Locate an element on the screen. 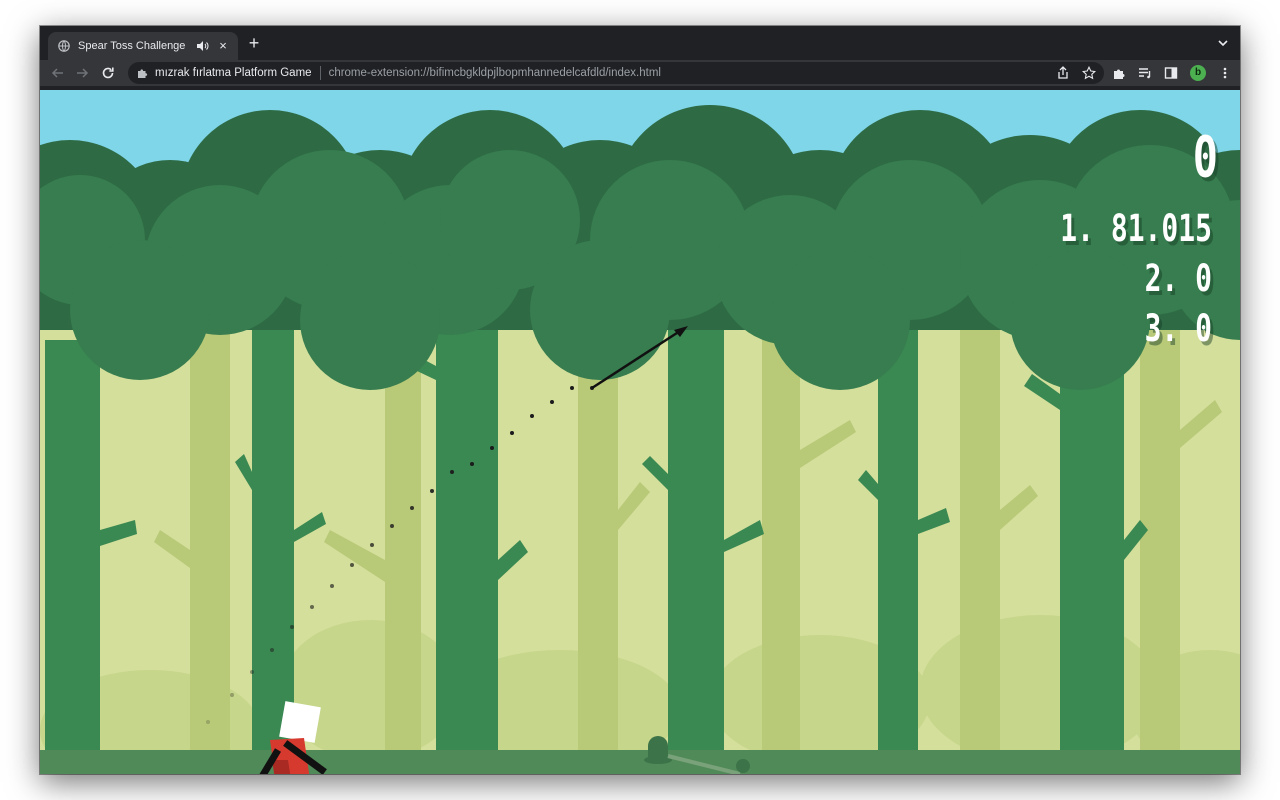 Image resolution: width=1280 pixels, height=800 pixels. high-score-3: 3. 0 is located at coordinates (1178, 328).